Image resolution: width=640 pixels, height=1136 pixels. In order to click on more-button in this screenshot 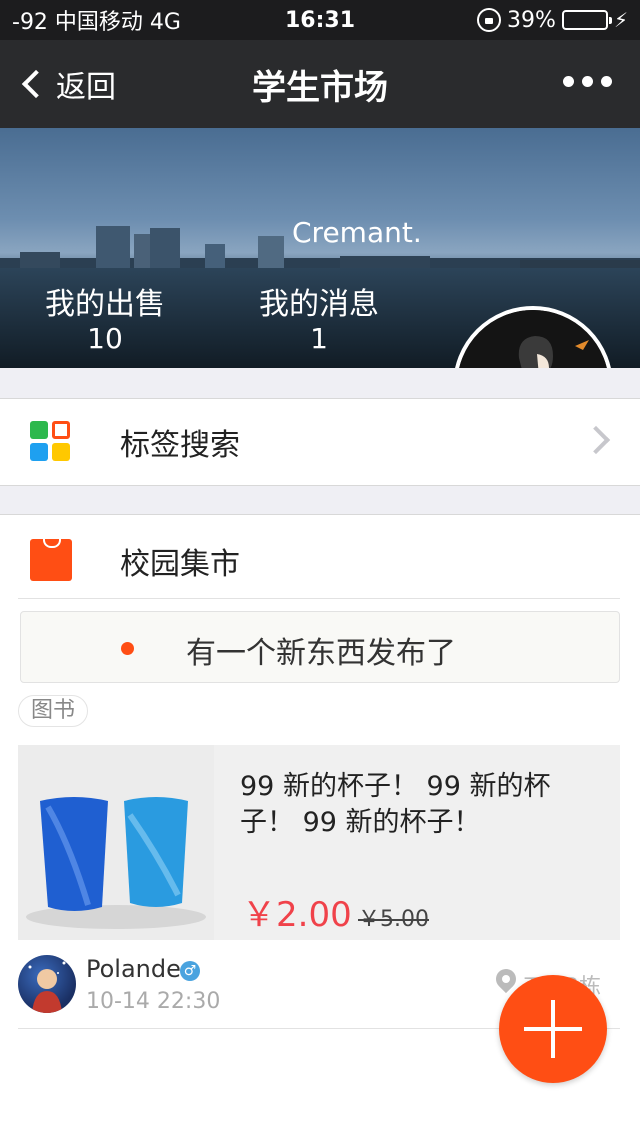, I will do `click(587, 81)`.